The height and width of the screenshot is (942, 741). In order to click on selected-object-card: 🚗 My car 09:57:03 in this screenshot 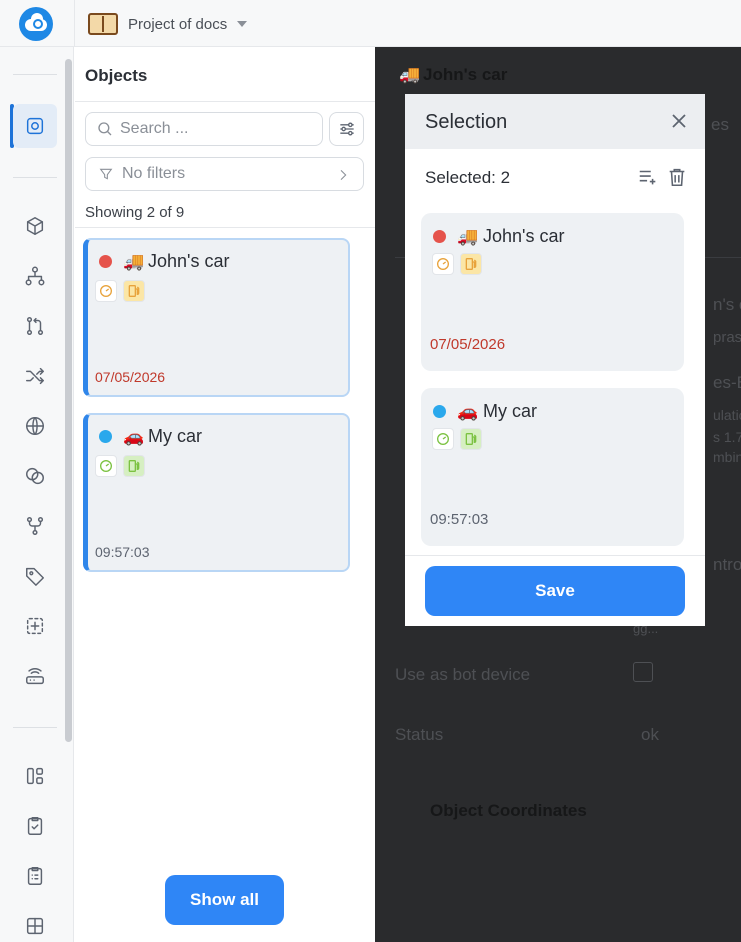, I will do `click(552, 467)`.